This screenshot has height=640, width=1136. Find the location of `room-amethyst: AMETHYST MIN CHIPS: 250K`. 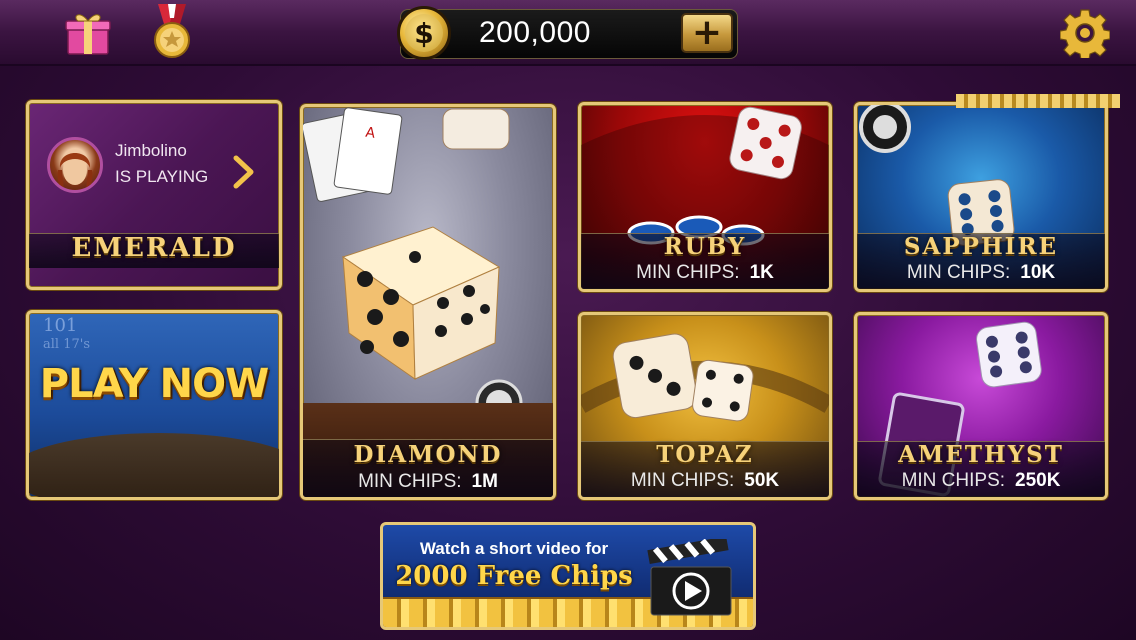

room-amethyst: AMETHYST MIN CHIPS: 250K is located at coordinates (981, 406).